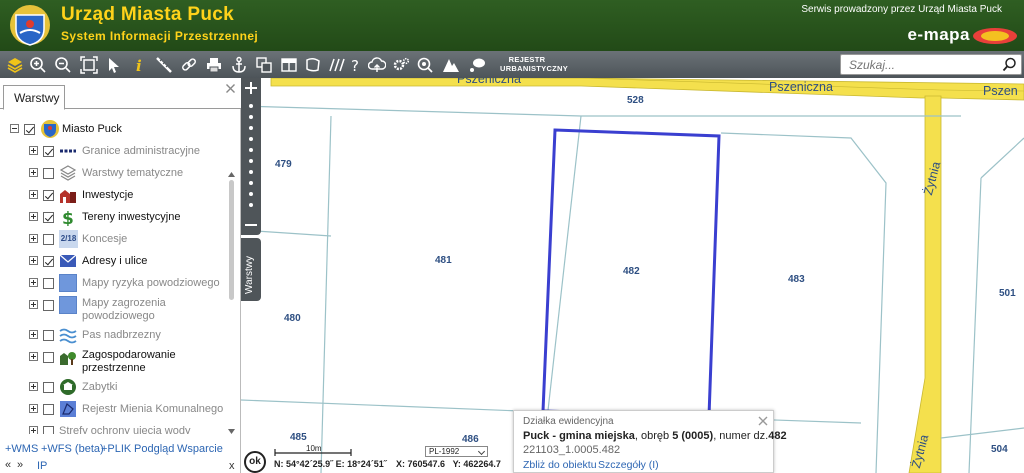  What do you see at coordinates (424, 64) in the screenshot?
I see `search-plot-icon` at bounding box center [424, 64].